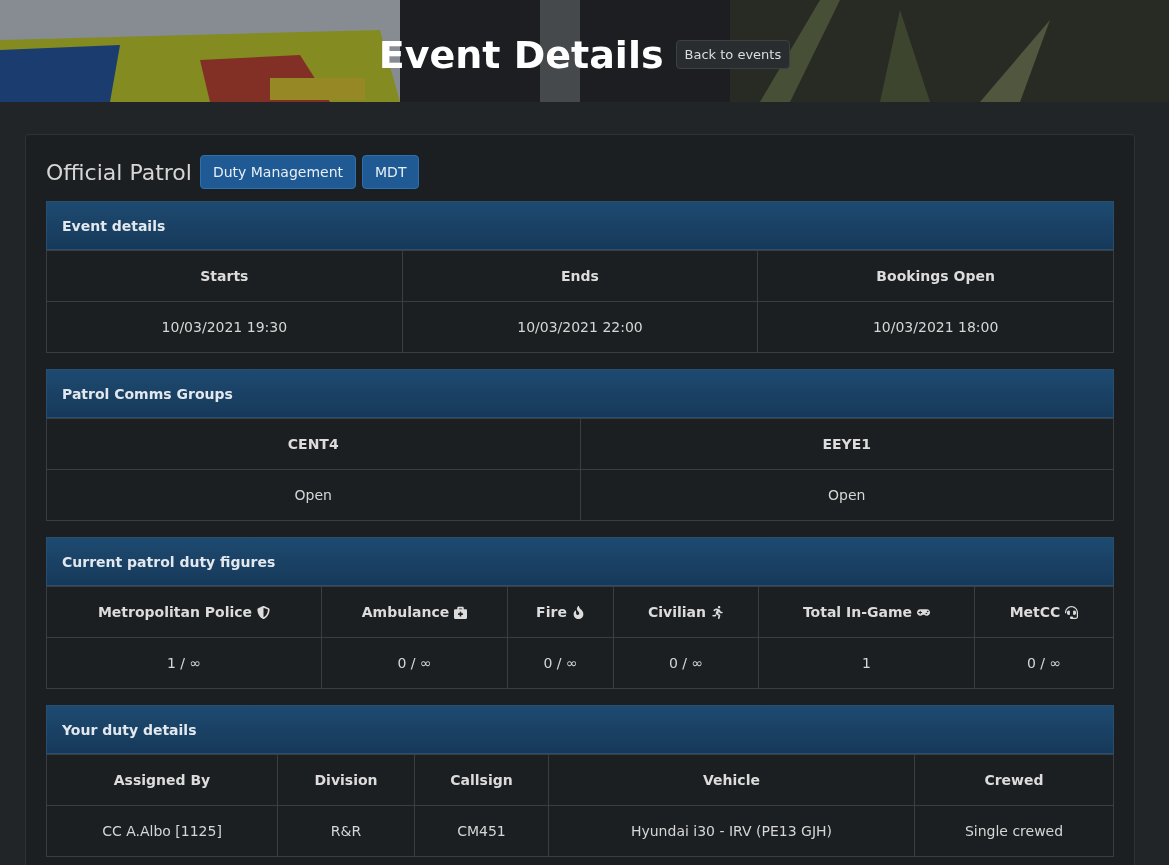  I want to click on column-header: Metropolitan Police, so click(175, 612).